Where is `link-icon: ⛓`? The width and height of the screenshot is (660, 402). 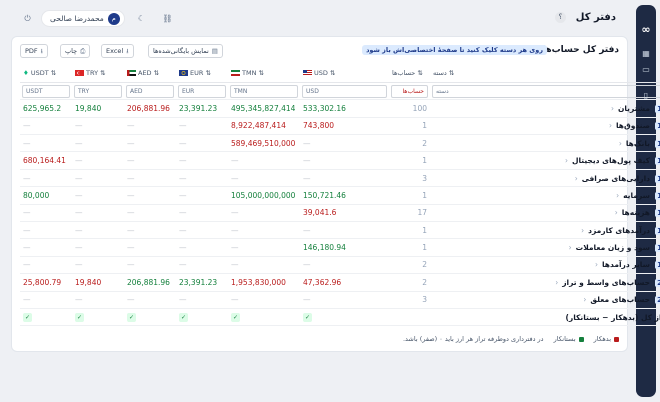 link-icon: ⛓ is located at coordinates (167, 18).